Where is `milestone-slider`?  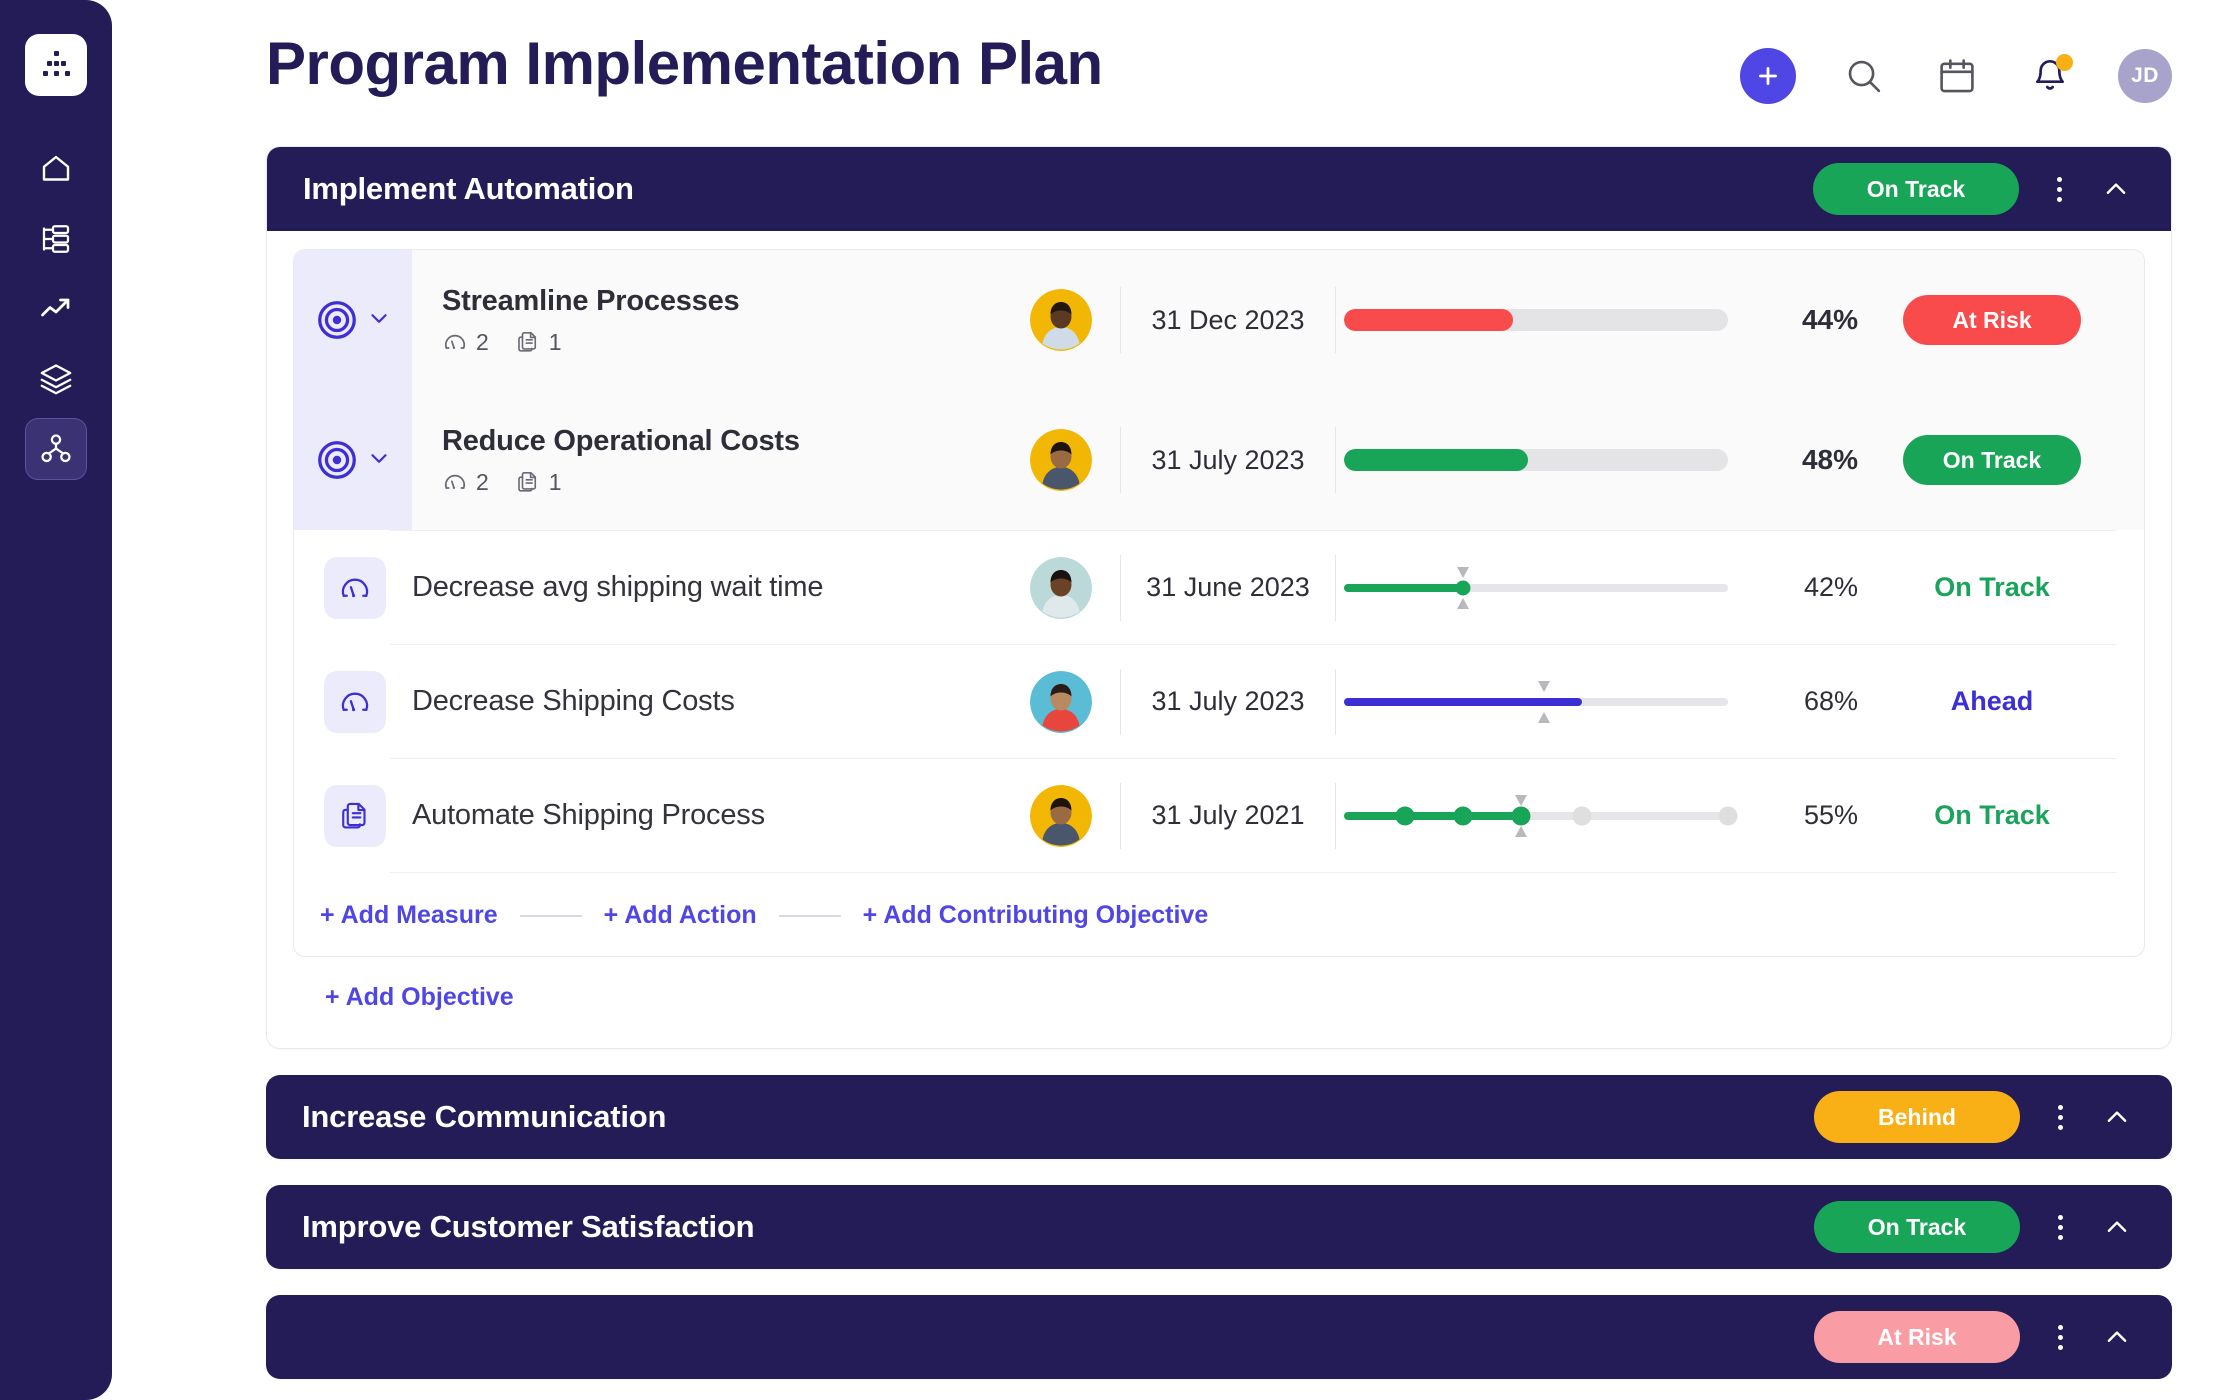
milestone-slider is located at coordinates (1541, 816).